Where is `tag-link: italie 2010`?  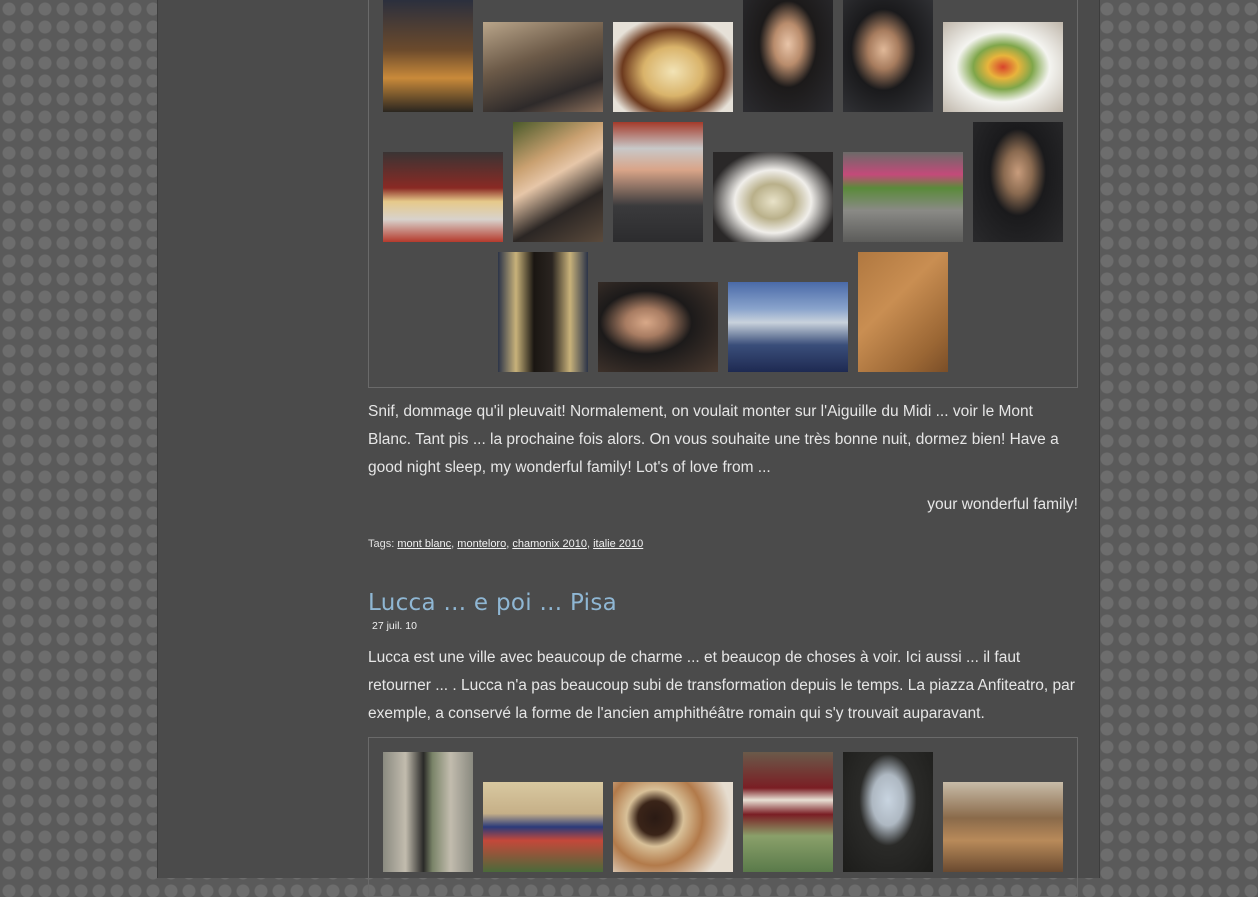
tag-link: italie 2010 is located at coordinates (618, 544).